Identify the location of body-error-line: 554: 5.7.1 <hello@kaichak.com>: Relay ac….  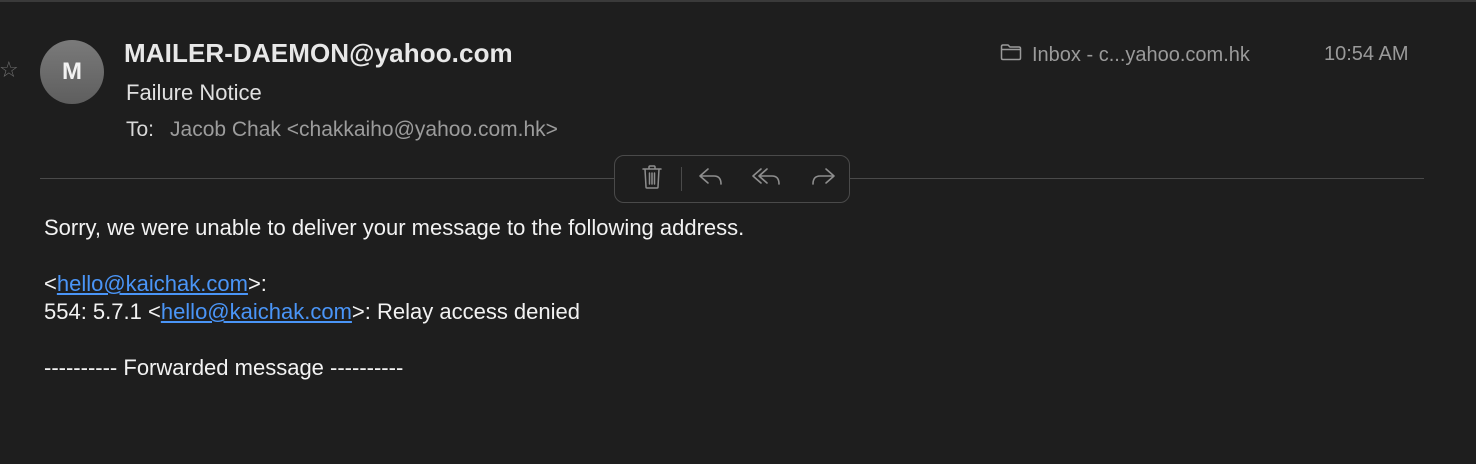
(394, 312).